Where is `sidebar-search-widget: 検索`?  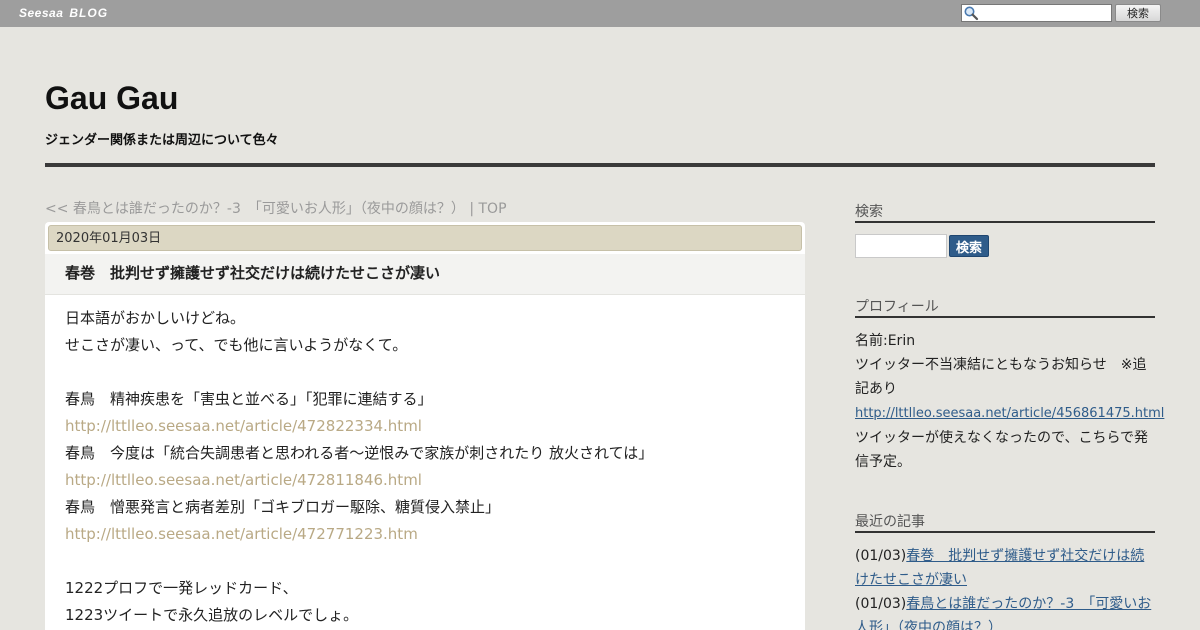
sidebar-search-widget: 検索 is located at coordinates (1005, 210).